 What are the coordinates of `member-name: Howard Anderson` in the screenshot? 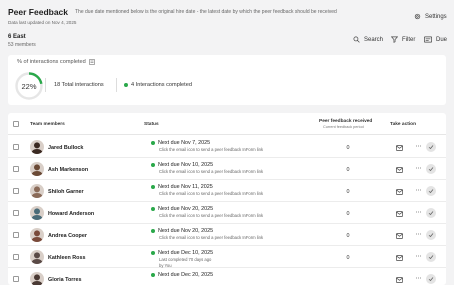 It's located at (71, 214).